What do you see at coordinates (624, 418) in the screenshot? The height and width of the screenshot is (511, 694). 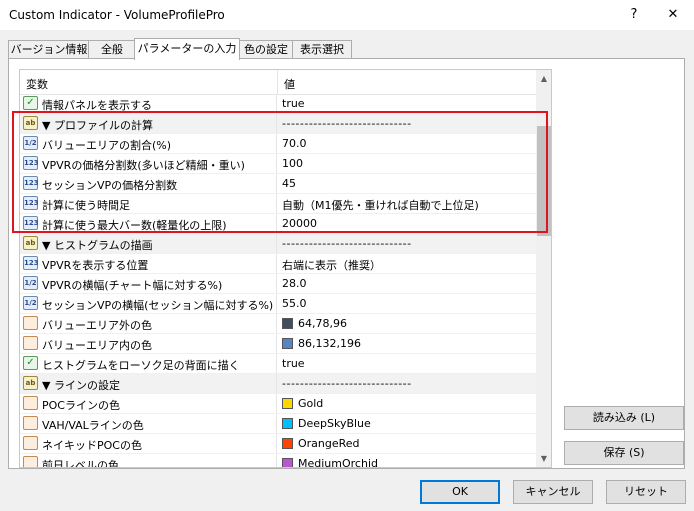 I see `load-button: 読み込み (L)` at bounding box center [624, 418].